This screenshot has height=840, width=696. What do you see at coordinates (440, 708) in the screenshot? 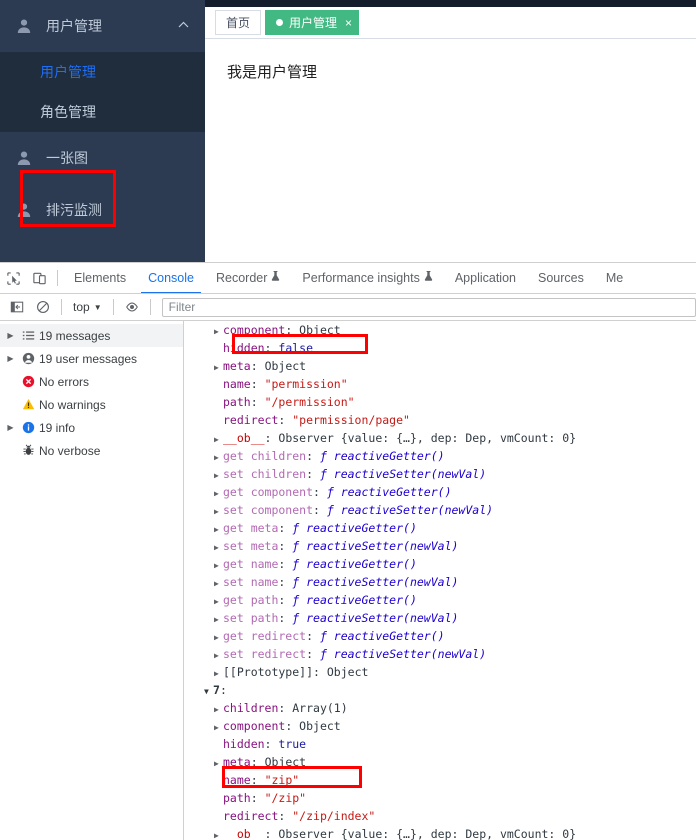
I see `console-line: ▶ children: Array(1)` at bounding box center [440, 708].